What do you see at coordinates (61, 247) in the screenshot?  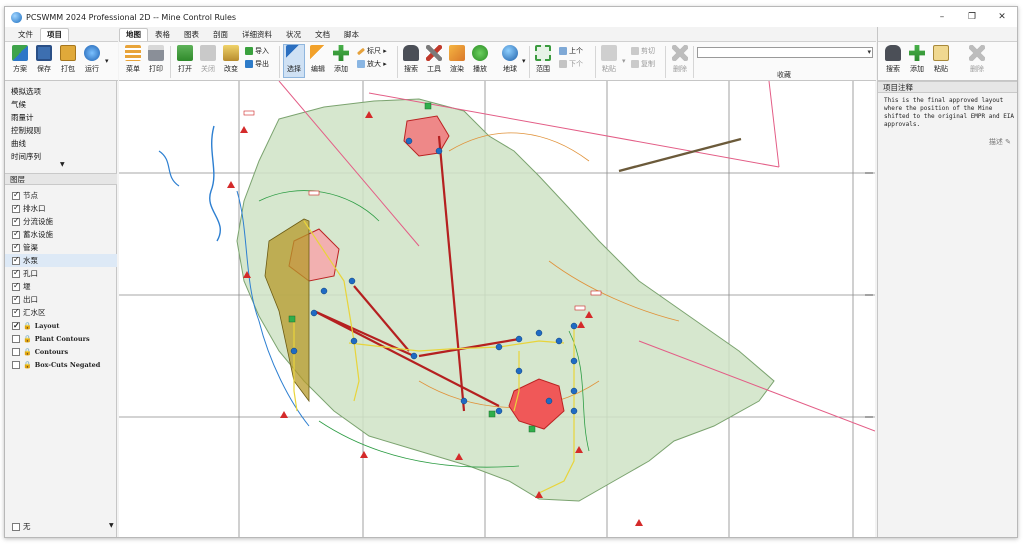 I see `layer-row: 管渠` at bounding box center [61, 247].